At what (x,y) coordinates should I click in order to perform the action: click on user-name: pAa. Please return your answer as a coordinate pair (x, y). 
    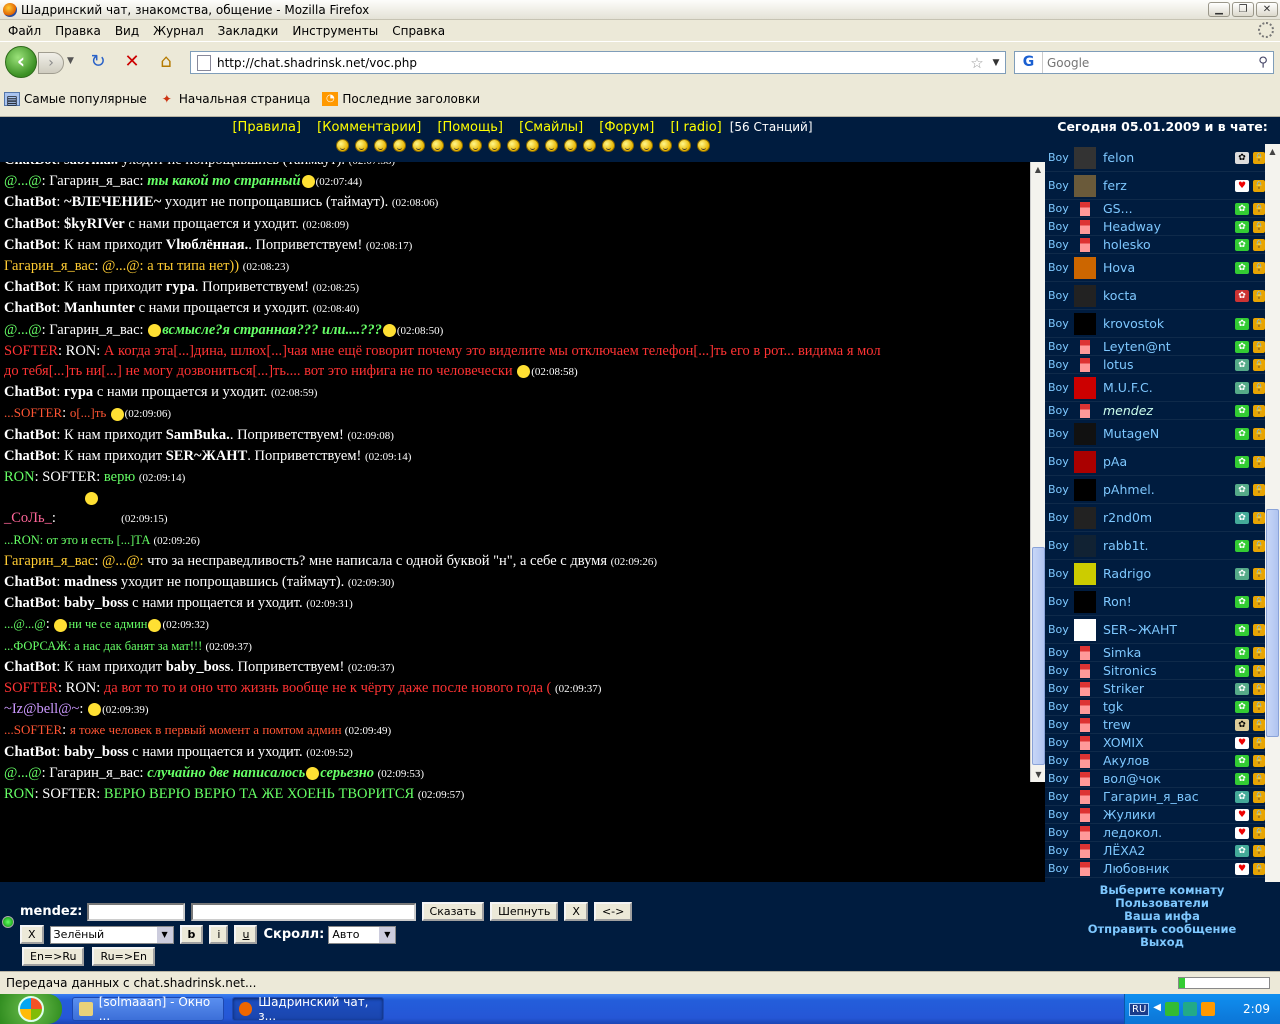
    Looking at the image, I should click on (1166, 461).